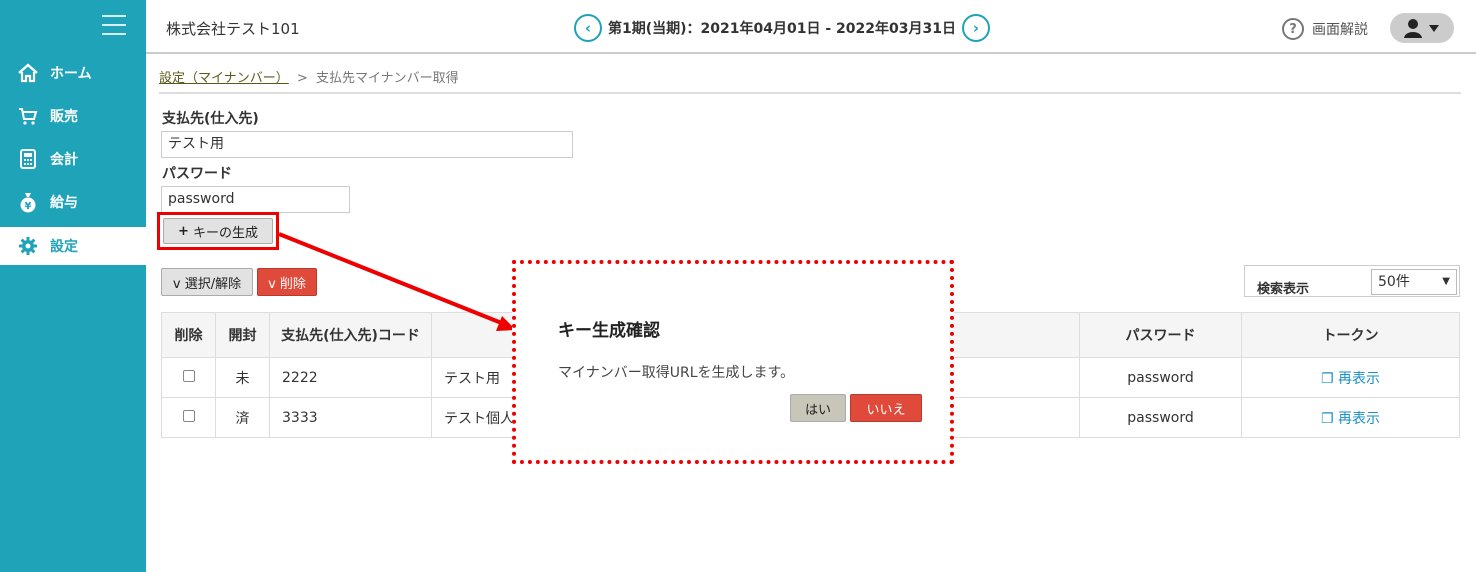 The width and height of the screenshot is (1476, 572). I want to click on help-label: 画面解説, so click(1340, 30).